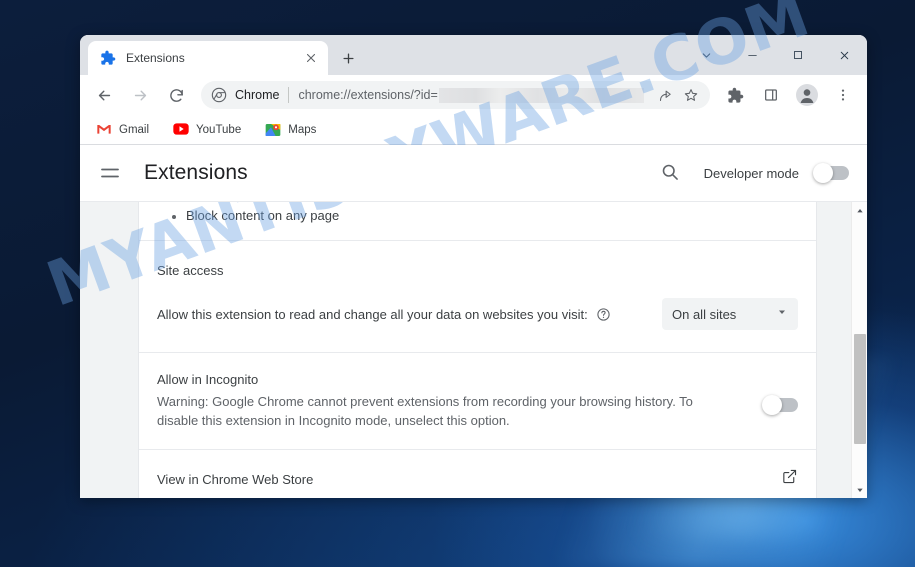 Image resolution: width=915 pixels, height=567 pixels. I want to click on share-icon, so click(665, 95).